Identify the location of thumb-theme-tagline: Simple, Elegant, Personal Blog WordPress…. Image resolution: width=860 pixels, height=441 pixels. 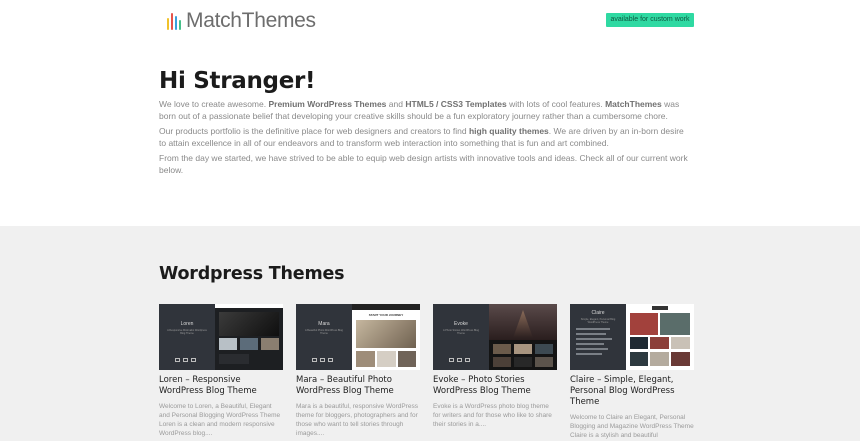
(598, 321).